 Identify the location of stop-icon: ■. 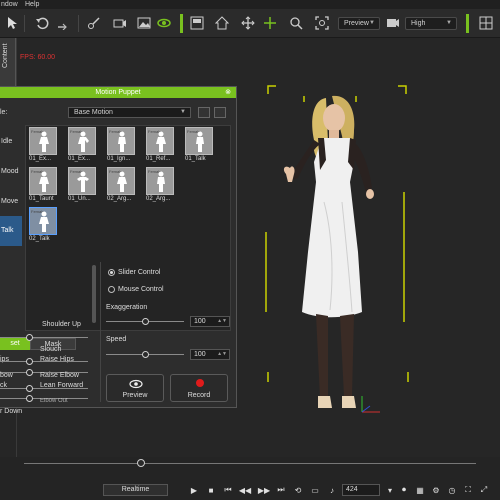
(211, 490).